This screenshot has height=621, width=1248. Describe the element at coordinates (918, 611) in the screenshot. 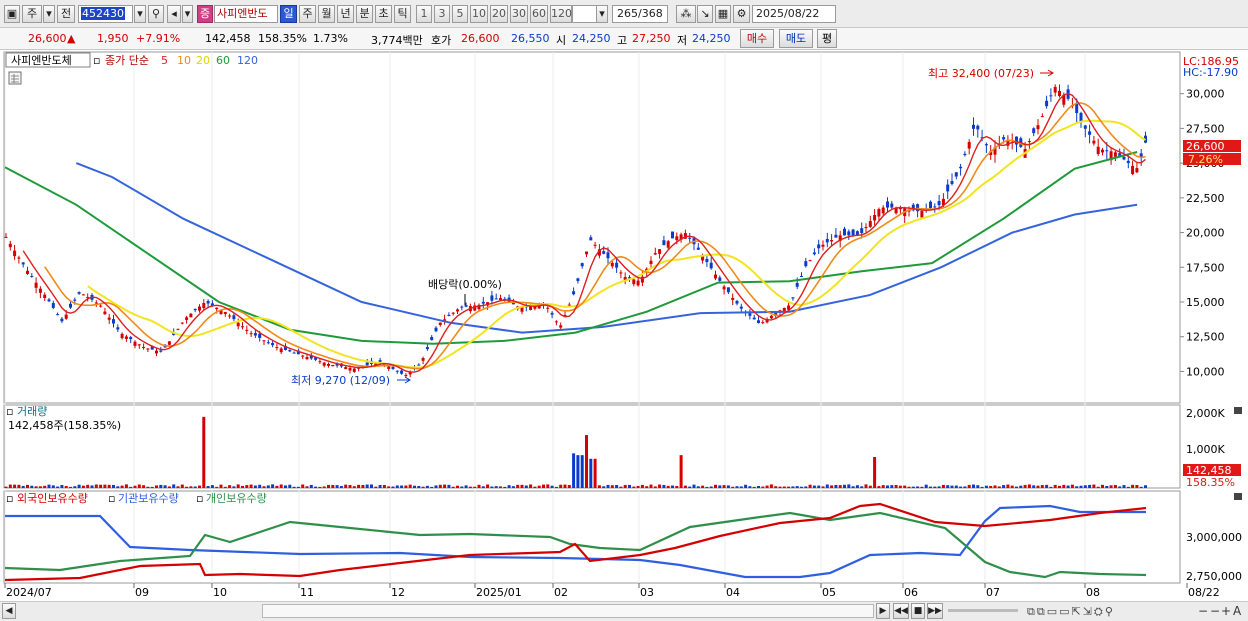

I see `stop-icon: ■` at that location.